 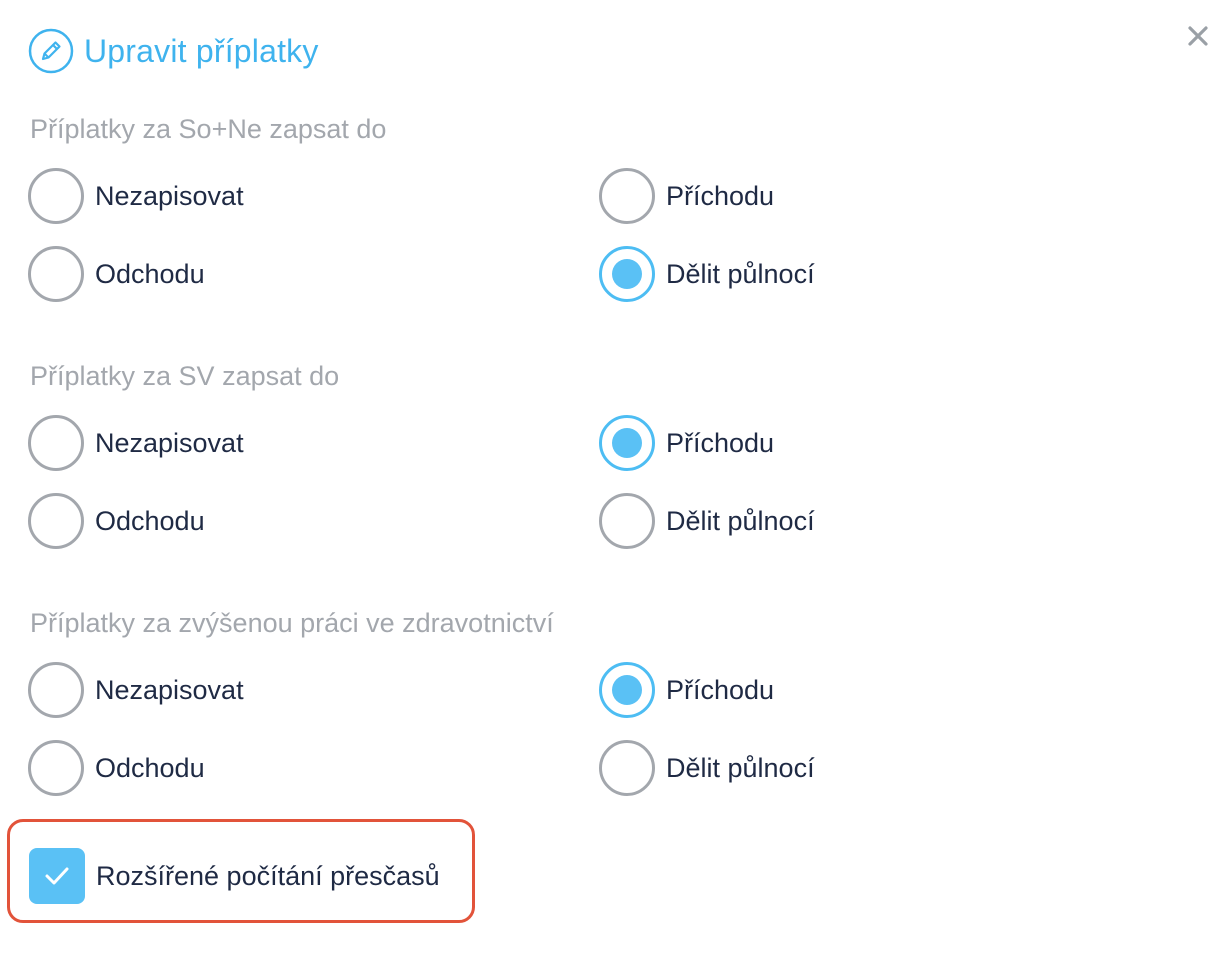 I want to click on so-ne-option-prichodu: Příchodu, so click(x=686, y=196).